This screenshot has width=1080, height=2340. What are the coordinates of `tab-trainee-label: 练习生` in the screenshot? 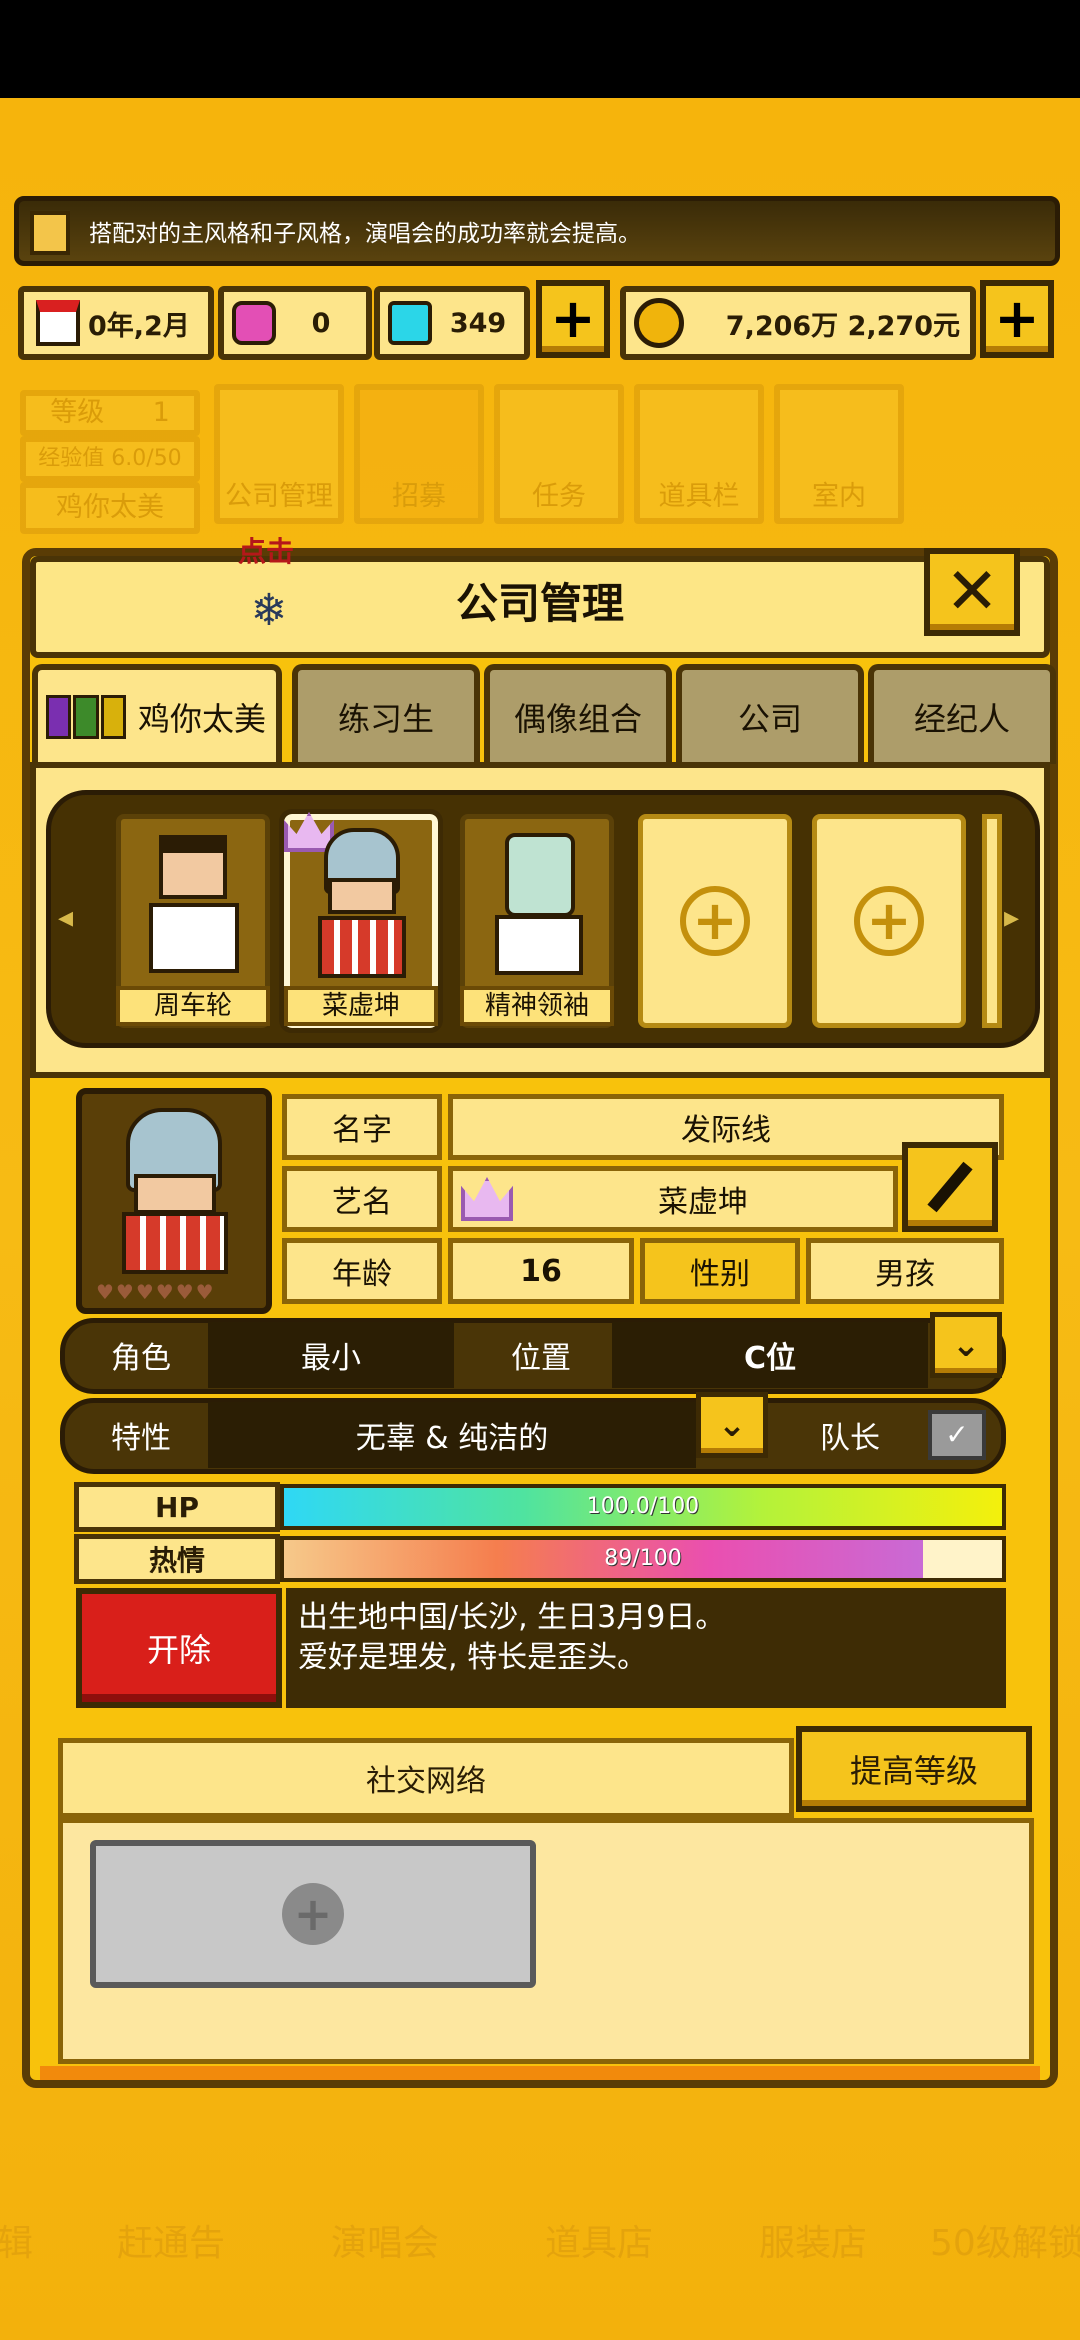 It's located at (385, 719).